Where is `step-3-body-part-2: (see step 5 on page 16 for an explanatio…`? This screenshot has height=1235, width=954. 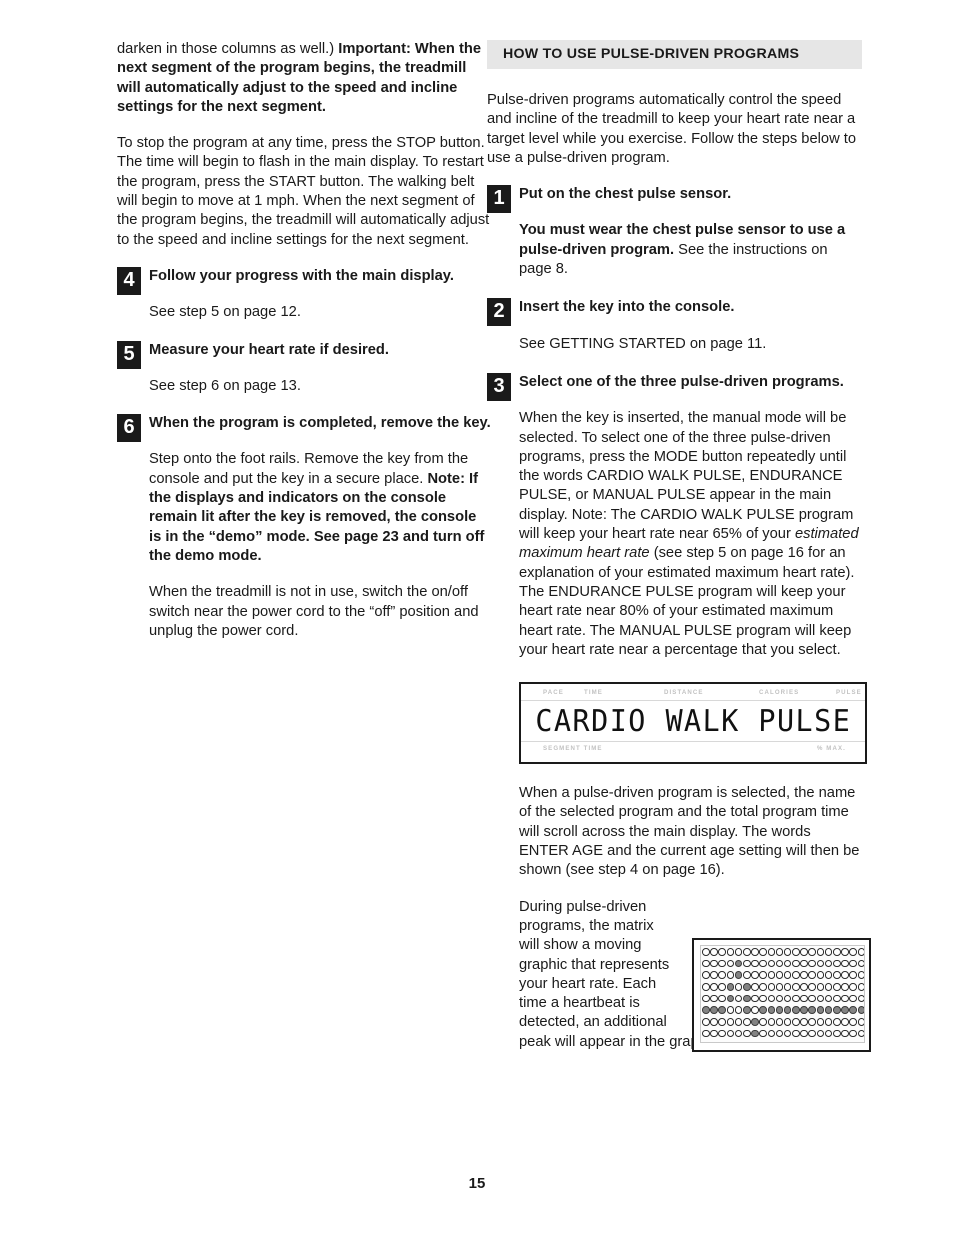 step-3-body-part-2: (see step 5 on page 16 for an explanatio… is located at coordinates (687, 601).